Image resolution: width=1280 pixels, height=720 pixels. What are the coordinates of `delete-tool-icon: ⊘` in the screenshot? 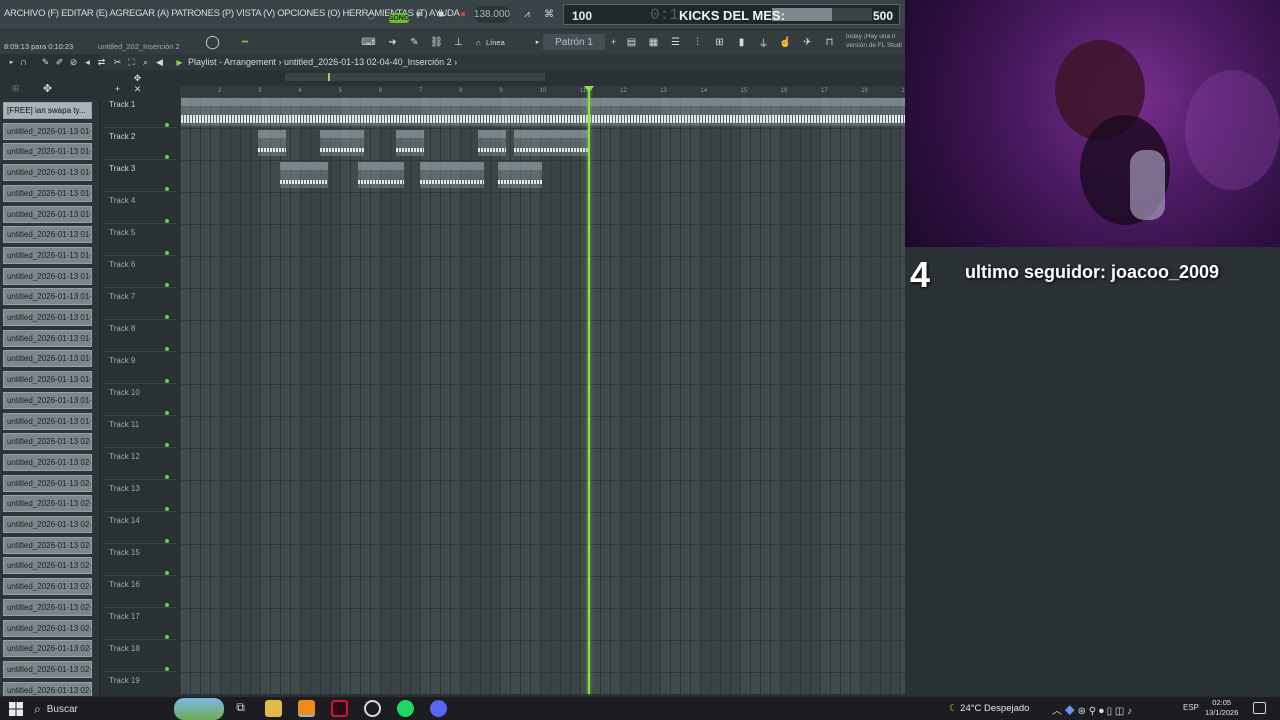 It's located at (73, 62).